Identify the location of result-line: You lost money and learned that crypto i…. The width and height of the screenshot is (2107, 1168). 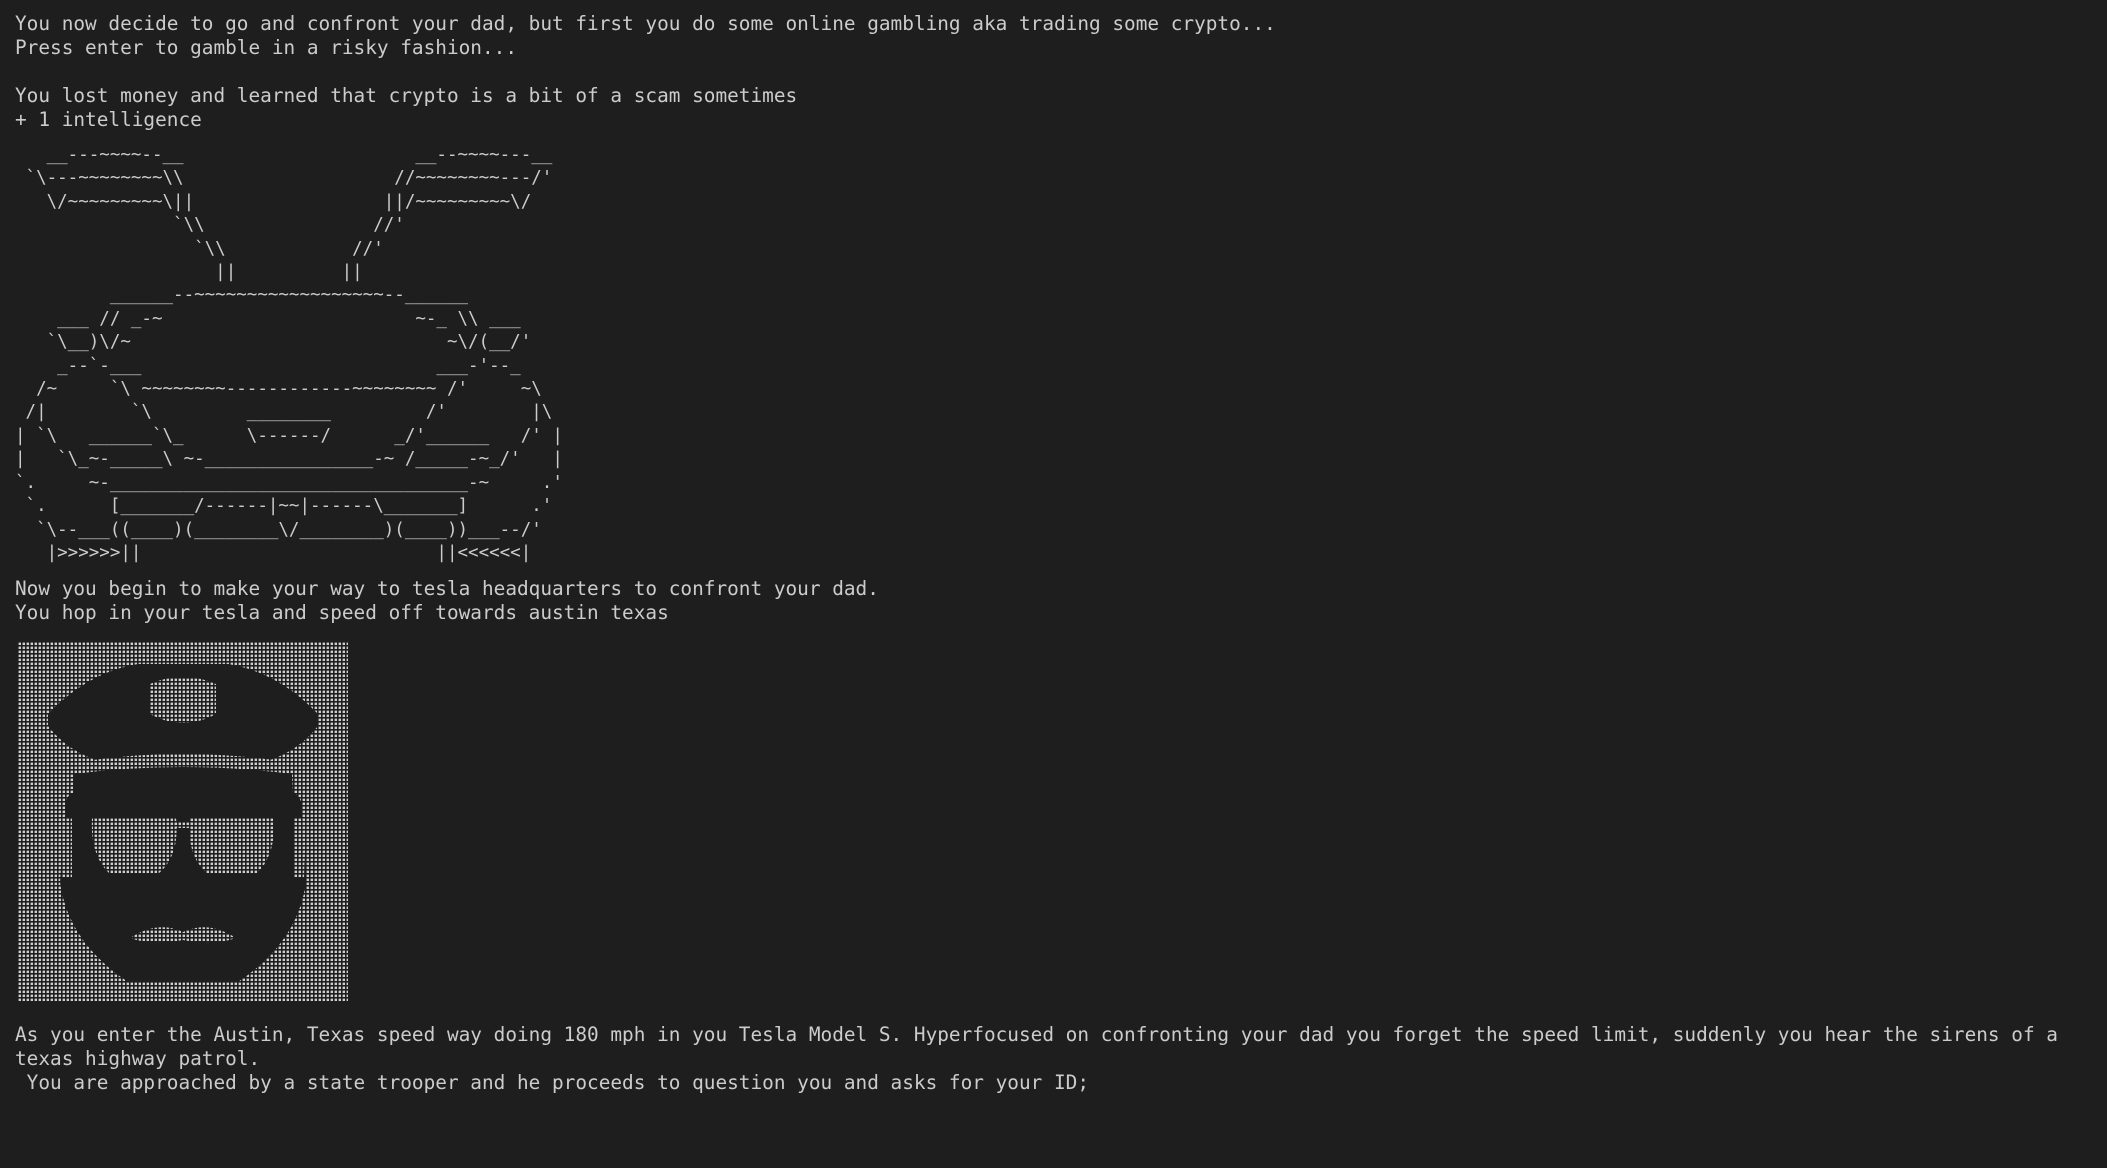
(406, 95).